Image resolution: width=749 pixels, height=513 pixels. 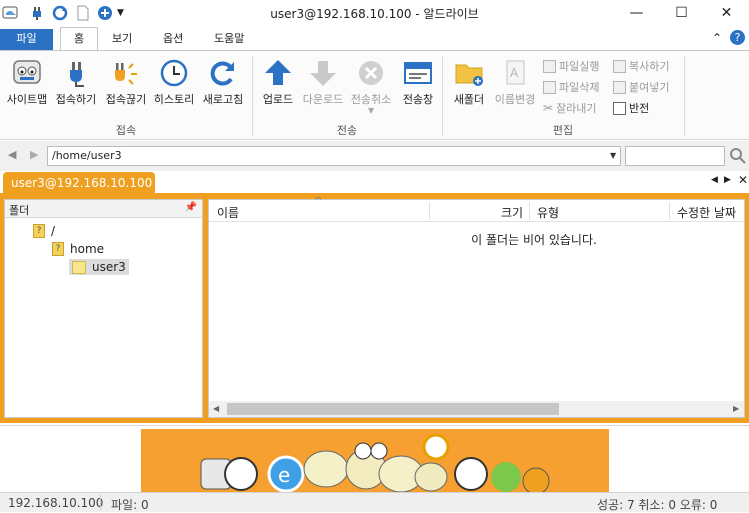 What do you see at coordinates (717, 38) in the screenshot?
I see `collapse-ribbon-icon: ⌃` at bounding box center [717, 38].